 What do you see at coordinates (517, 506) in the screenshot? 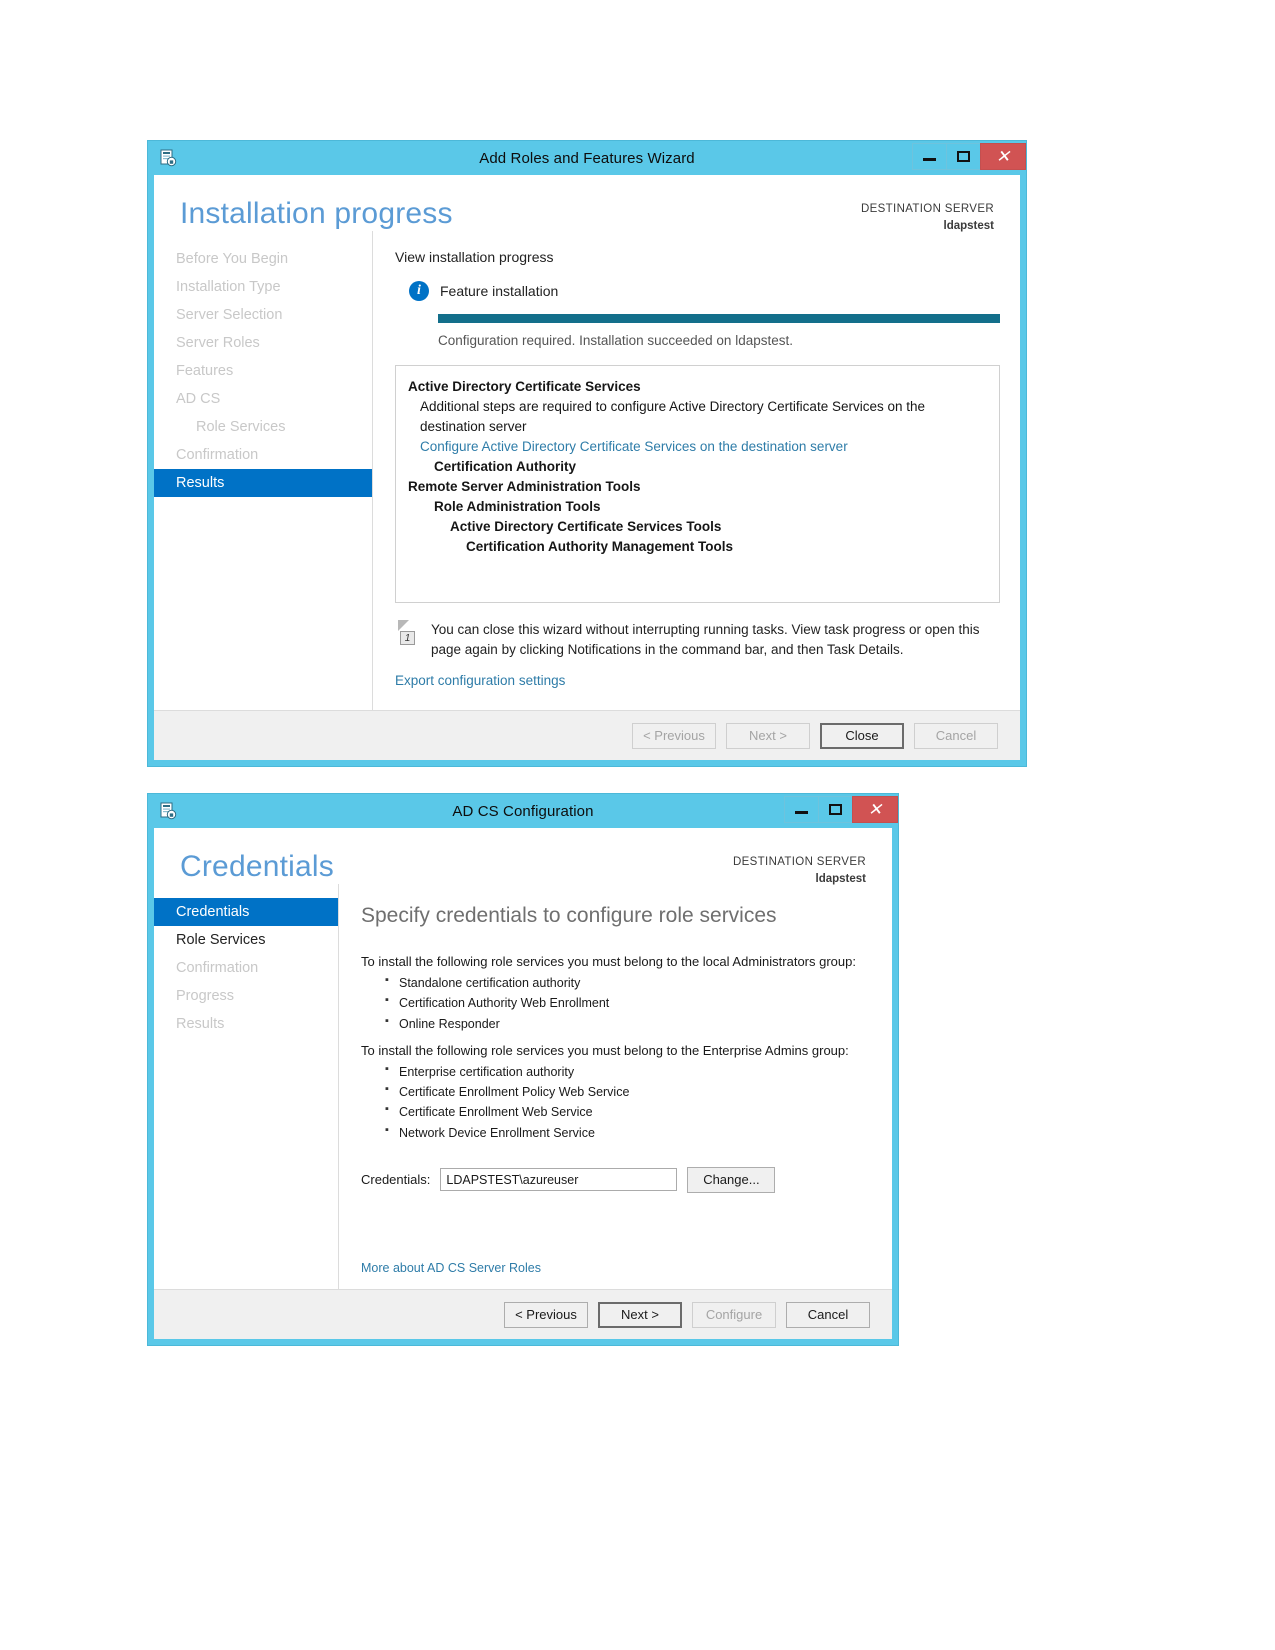
I see `result-item: Role Administration Tools` at bounding box center [517, 506].